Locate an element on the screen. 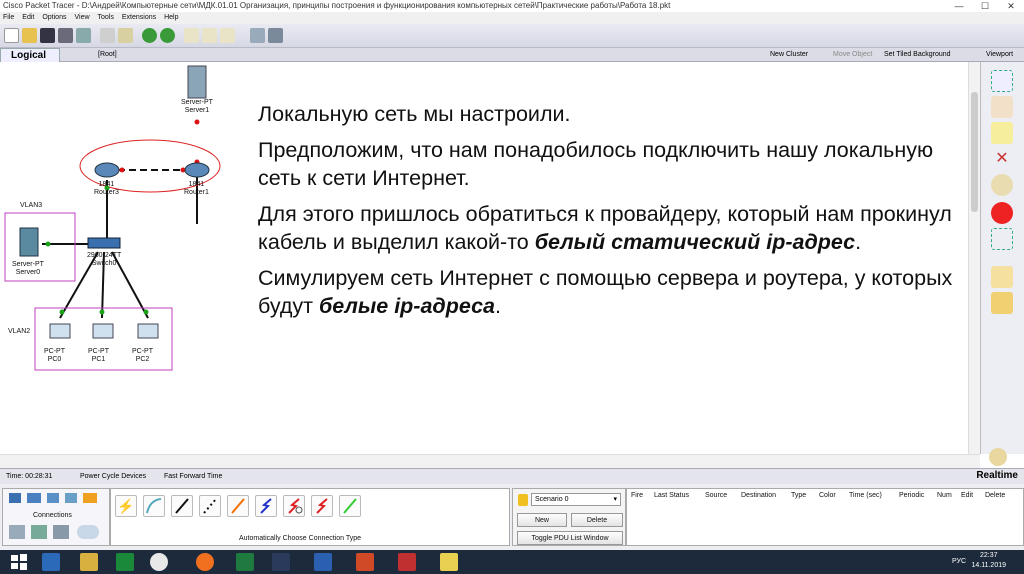  close-button: ✕ is located at coordinates (1011, 6).